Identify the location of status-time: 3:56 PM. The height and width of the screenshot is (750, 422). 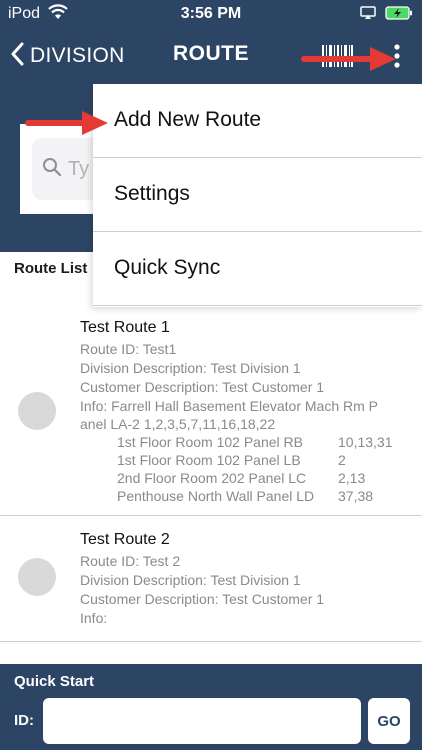
(211, 13).